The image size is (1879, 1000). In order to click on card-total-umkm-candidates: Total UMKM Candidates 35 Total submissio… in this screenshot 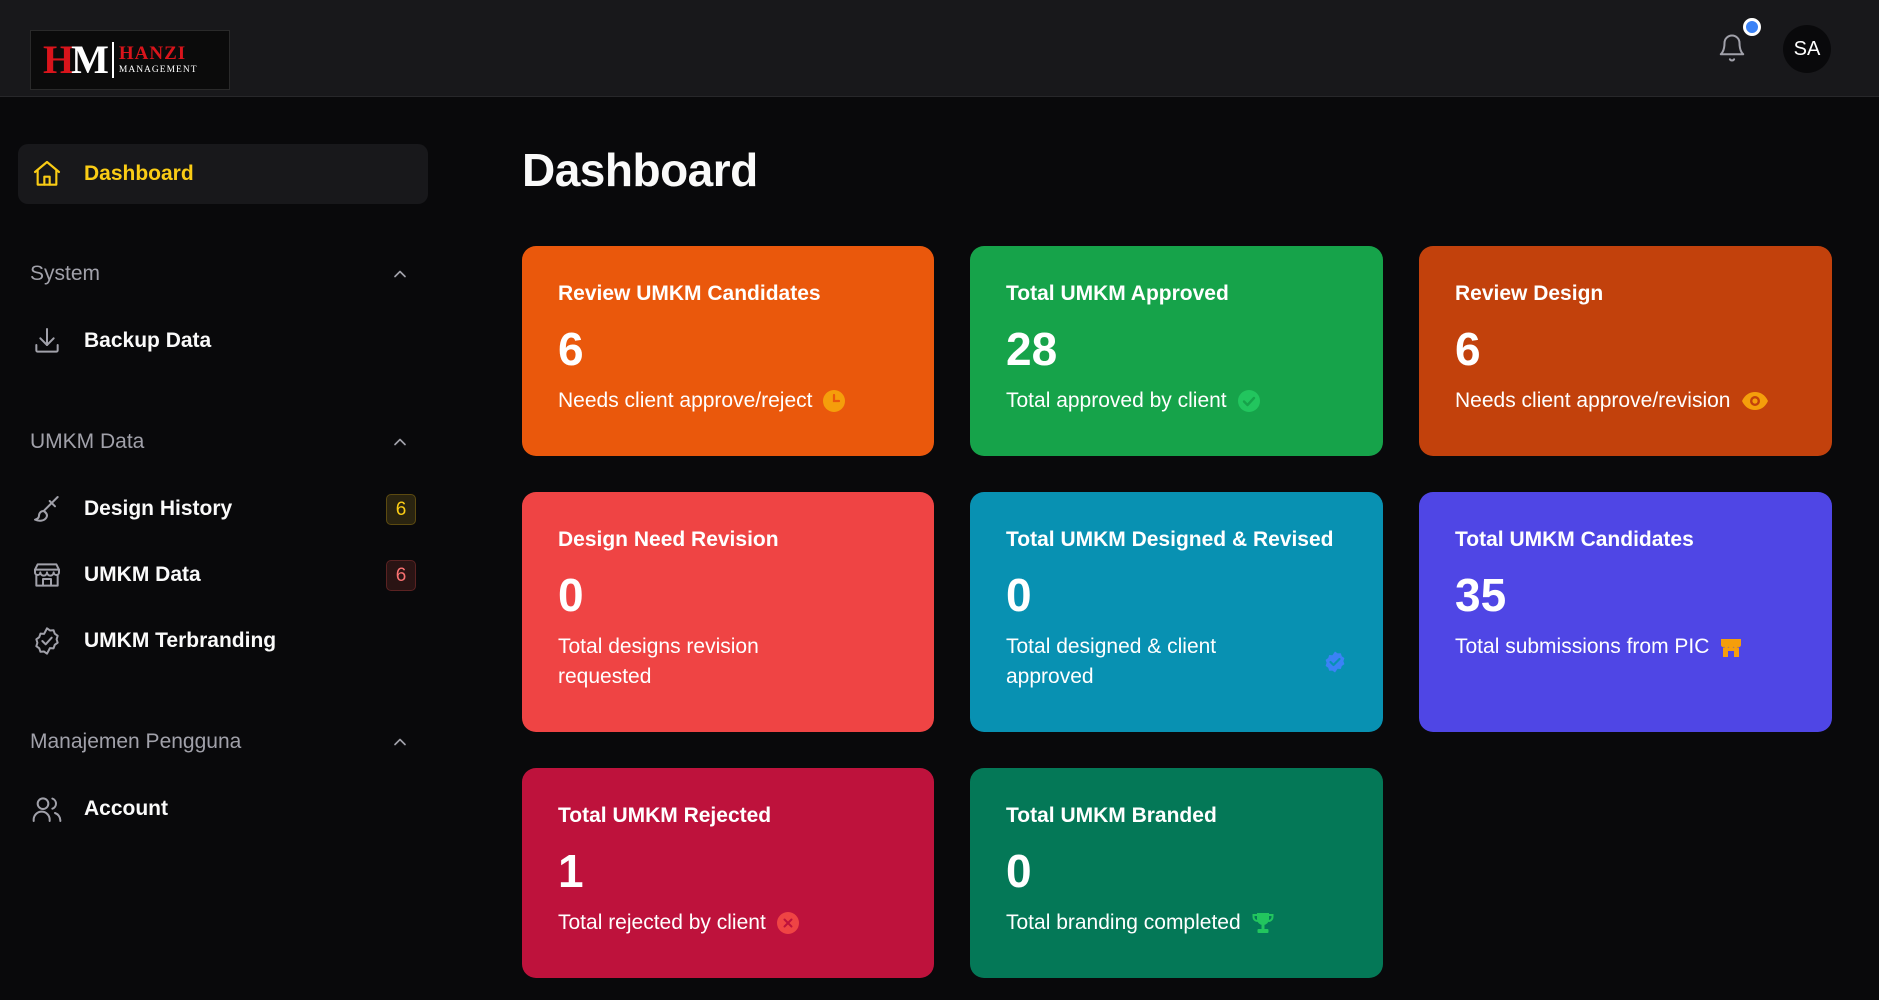, I will do `click(1625, 612)`.